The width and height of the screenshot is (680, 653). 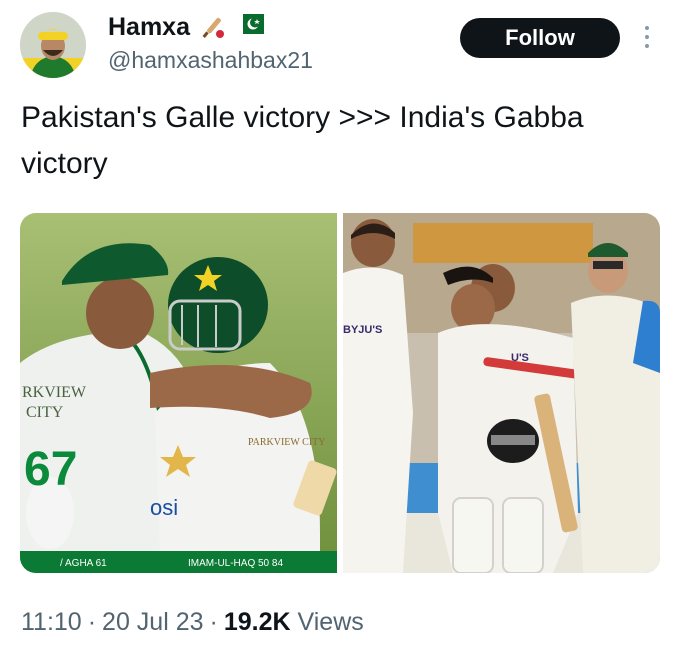 What do you see at coordinates (54, 392) in the screenshot?
I see `sponsor-board-line-1: RKVIEW` at bounding box center [54, 392].